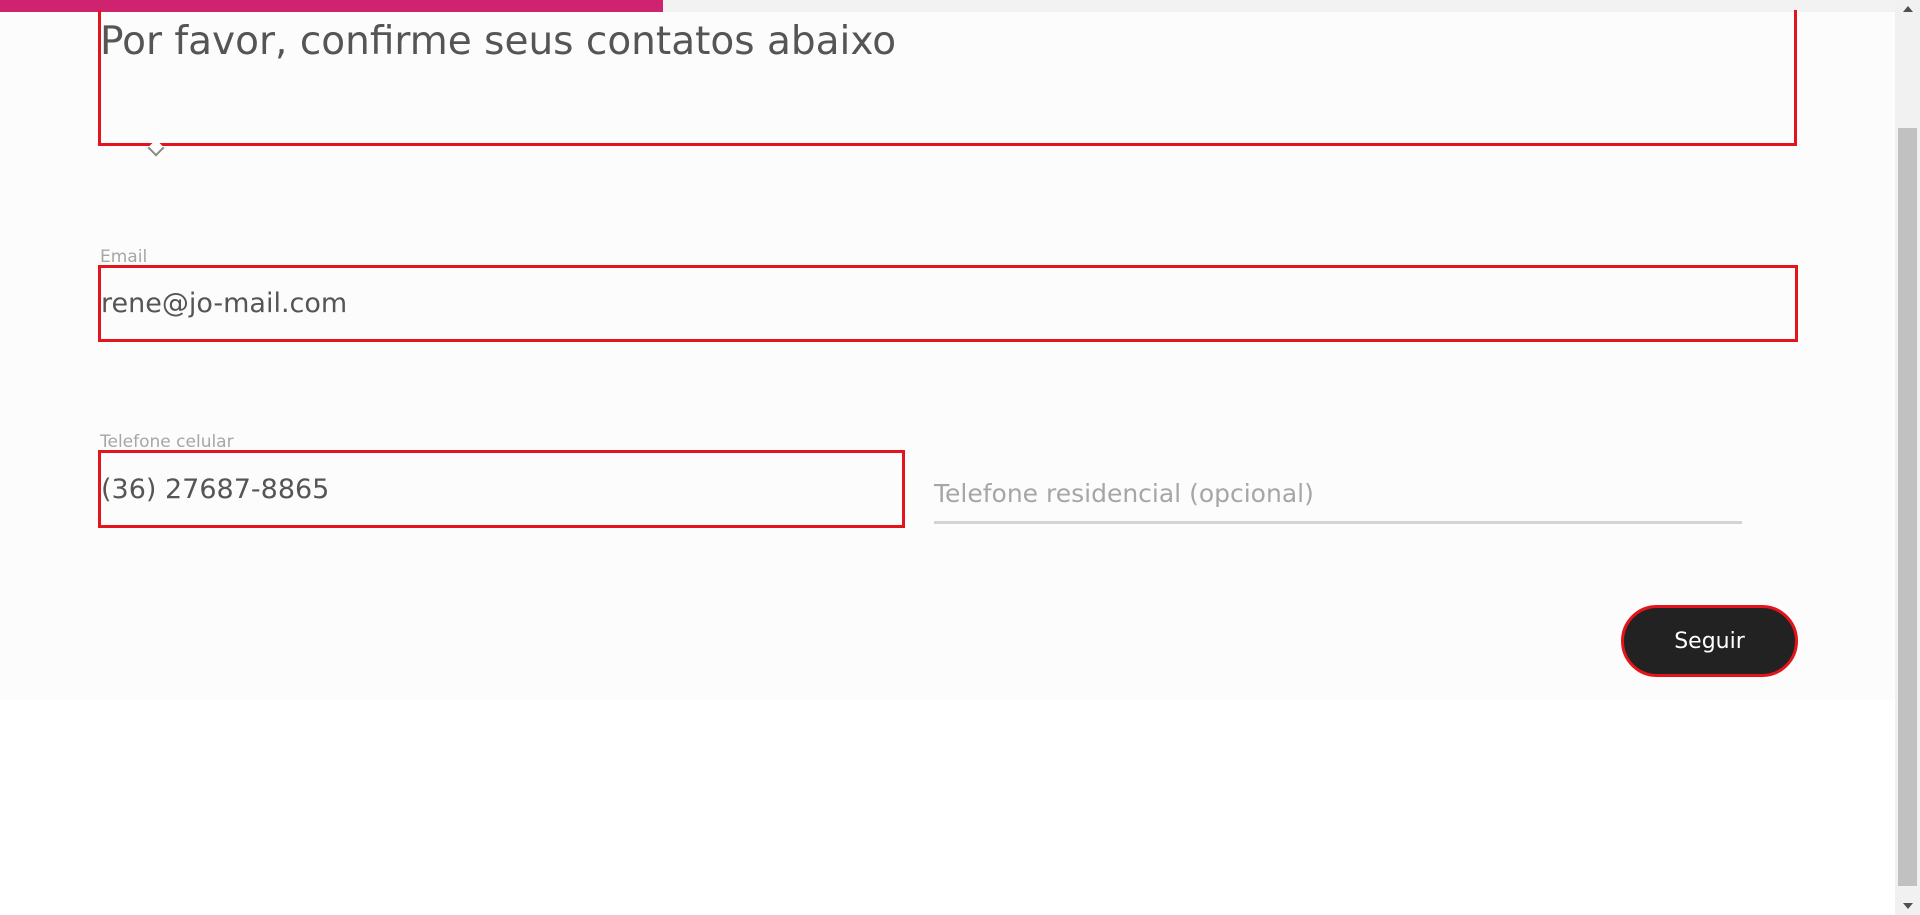 Image resolution: width=1920 pixels, height=915 pixels. What do you see at coordinates (1709, 641) in the screenshot?
I see `continue-button: Seguir` at bounding box center [1709, 641].